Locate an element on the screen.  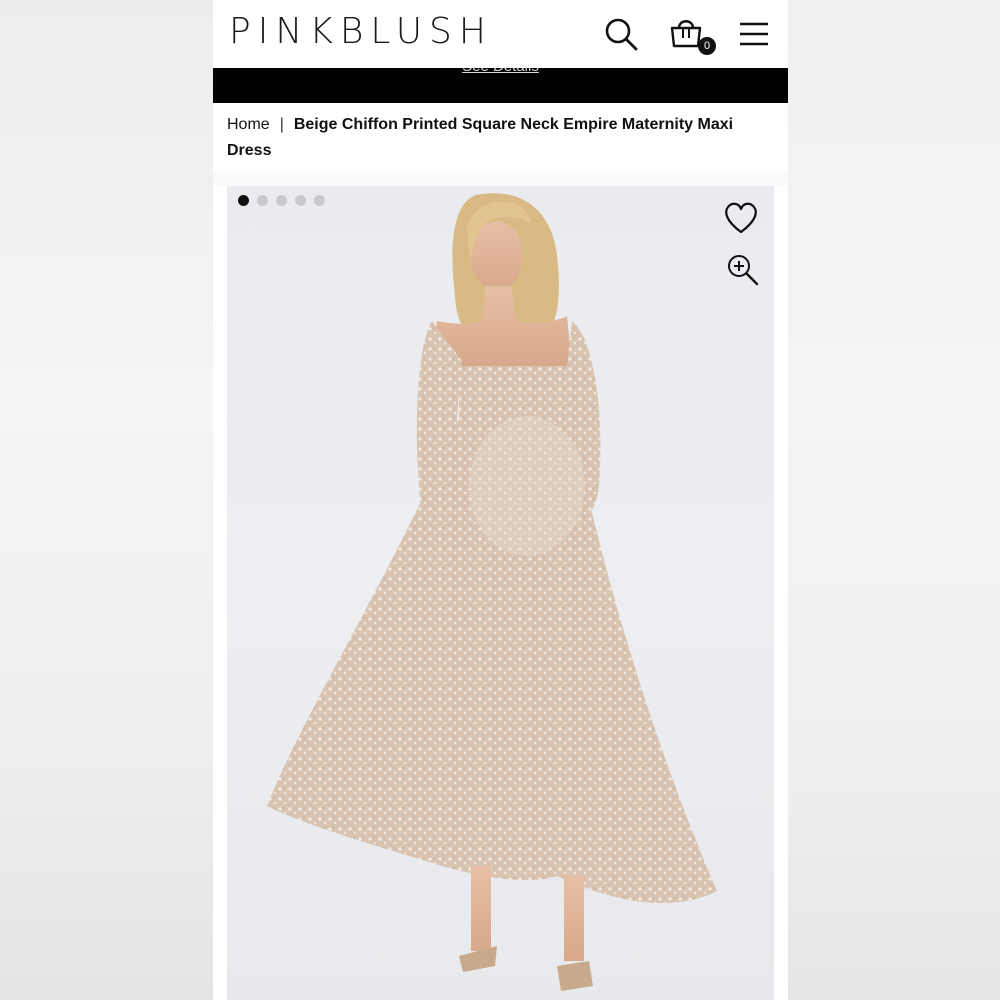
search-button is located at coordinates (621, 34).